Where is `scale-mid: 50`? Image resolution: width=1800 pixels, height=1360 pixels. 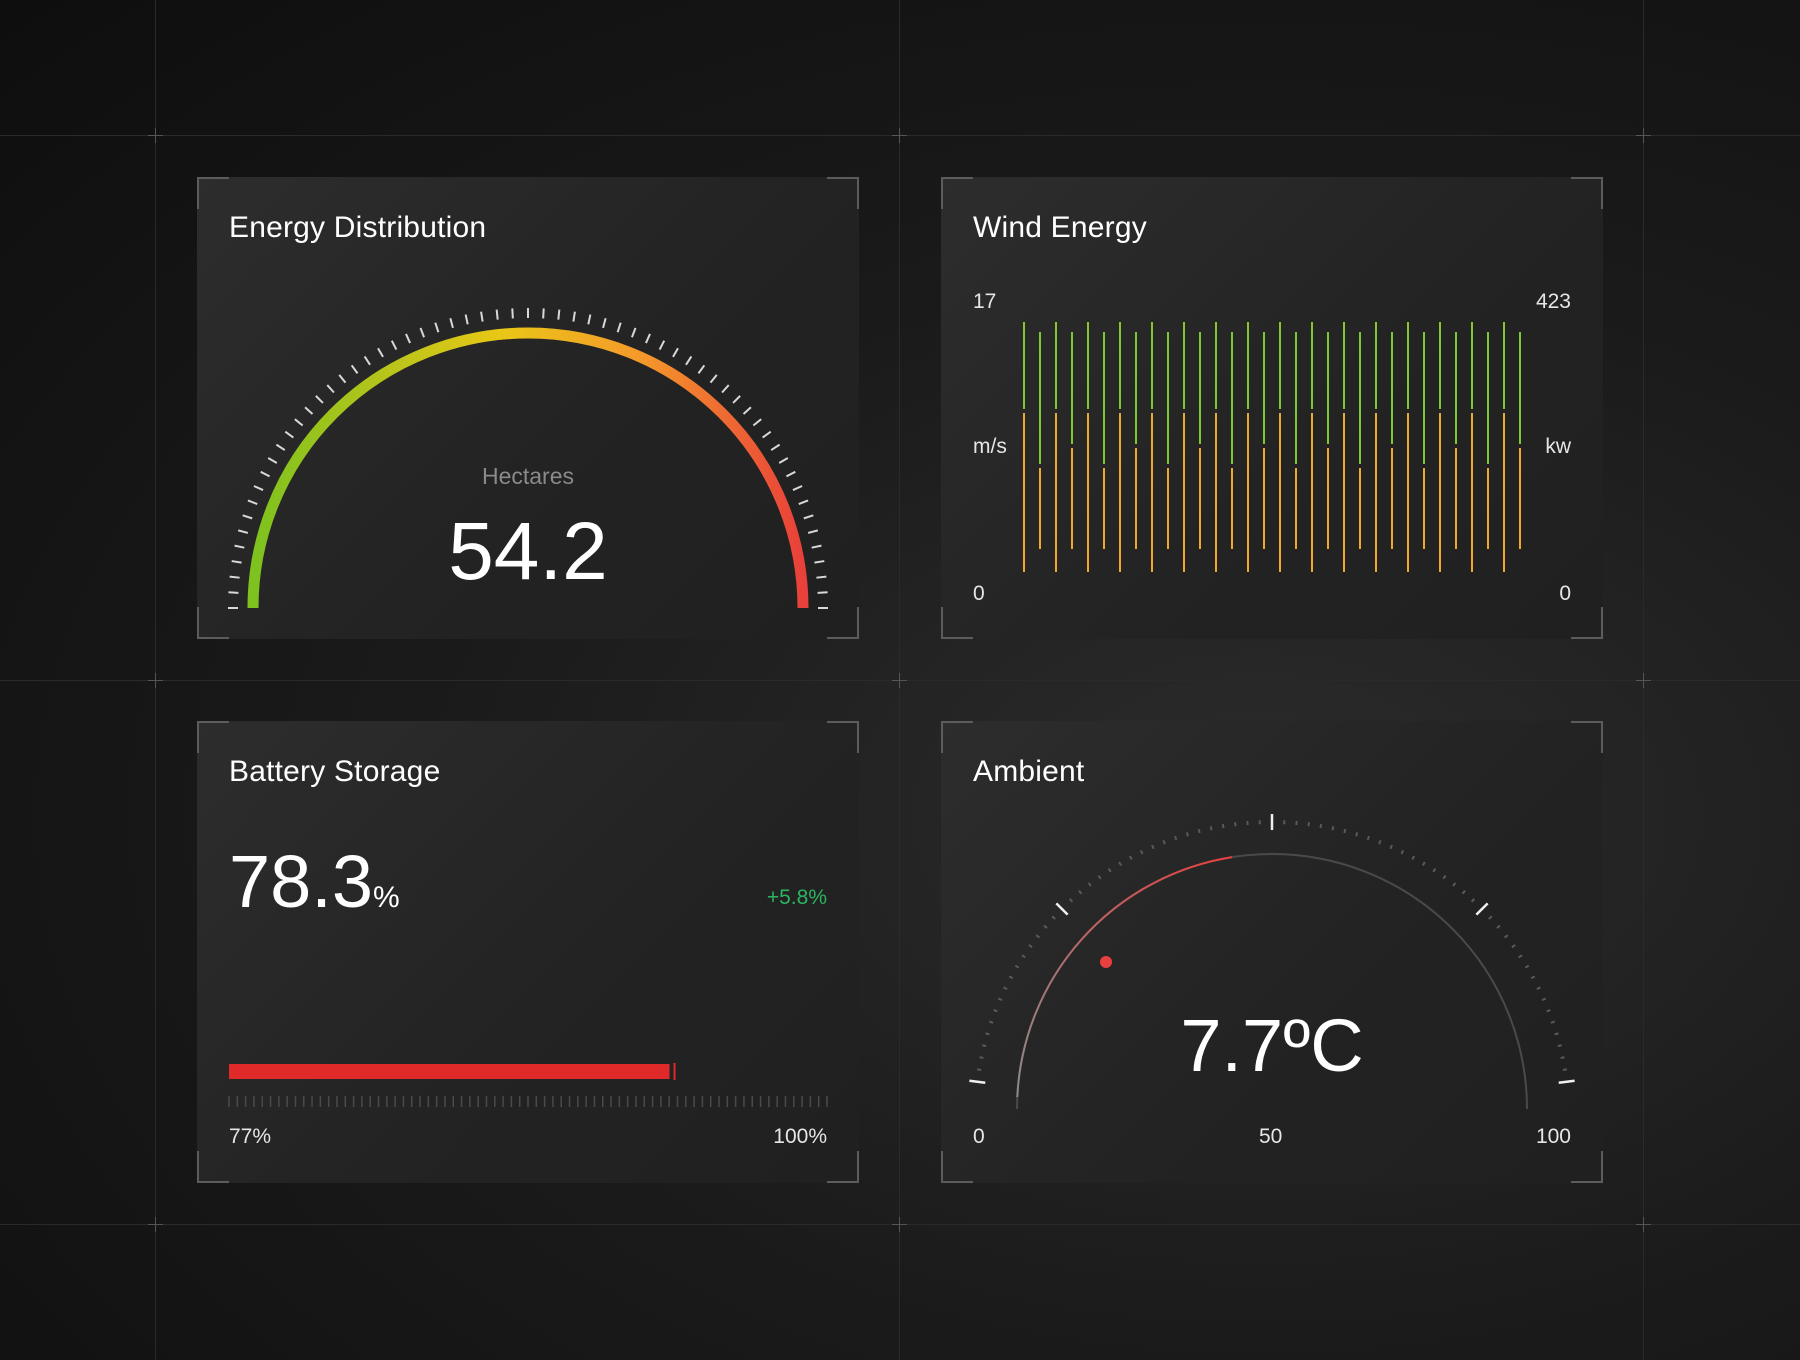 scale-mid: 50 is located at coordinates (1271, 1136).